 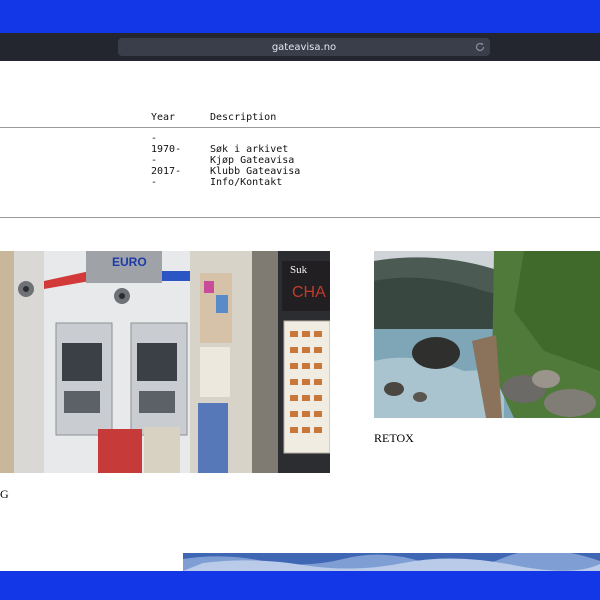 What do you see at coordinates (309, 292) in the screenshot?
I see `shop-sign-text-2: CHA` at bounding box center [309, 292].